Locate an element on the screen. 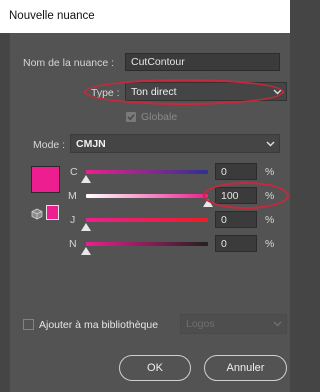 The image size is (320, 392). mode-value: CMJN is located at coordinates (91, 143).